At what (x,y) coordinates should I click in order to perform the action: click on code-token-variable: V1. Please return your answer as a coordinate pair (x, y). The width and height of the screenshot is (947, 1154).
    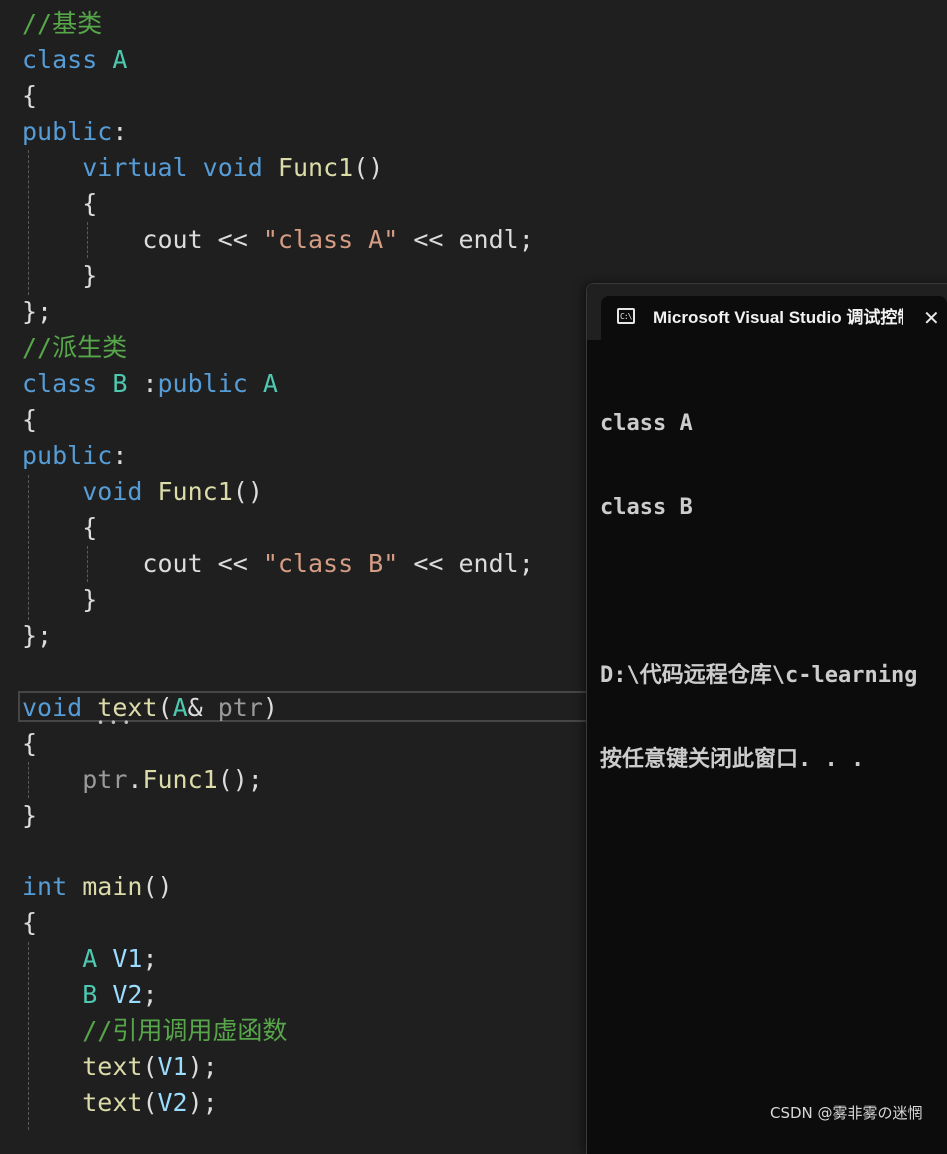
    Looking at the image, I should click on (172, 1066).